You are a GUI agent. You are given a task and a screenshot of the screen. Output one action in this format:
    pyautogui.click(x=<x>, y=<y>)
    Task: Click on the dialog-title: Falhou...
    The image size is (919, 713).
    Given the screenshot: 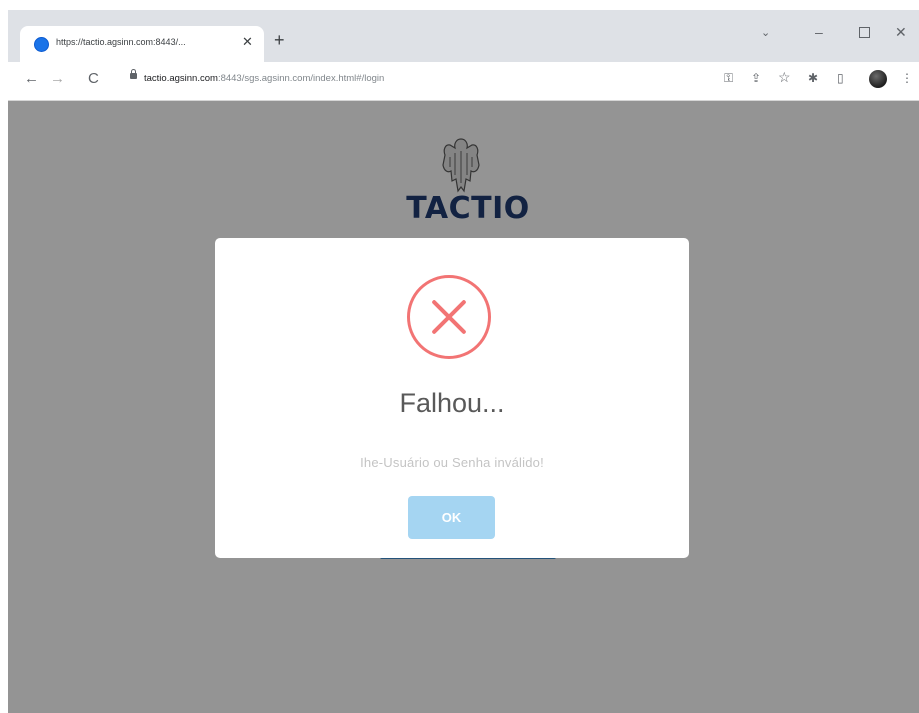 What is the action you would take?
    pyautogui.click(x=452, y=403)
    